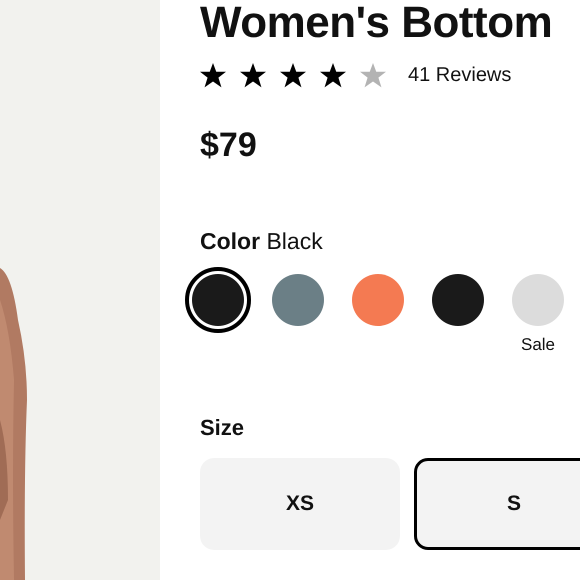 The height and width of the screenshot is (580, 580). What do you see at coordinates (262, 241) in the screenshot?
I see `color-label: Color Black` at bounding box center [262, 241].